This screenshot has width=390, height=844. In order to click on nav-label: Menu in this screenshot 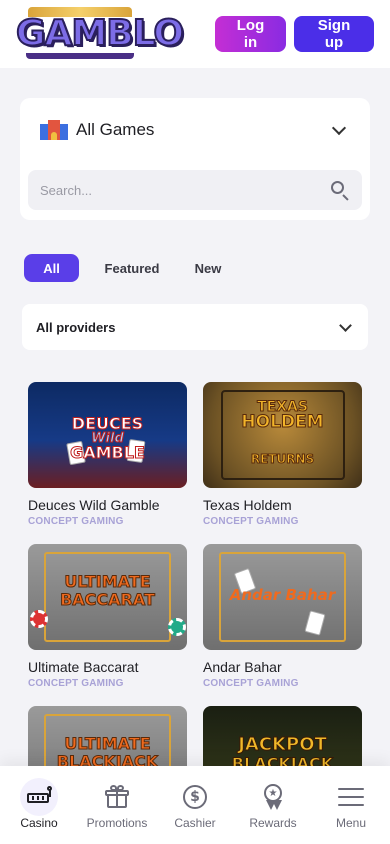, I will do `click(351, 823)`.